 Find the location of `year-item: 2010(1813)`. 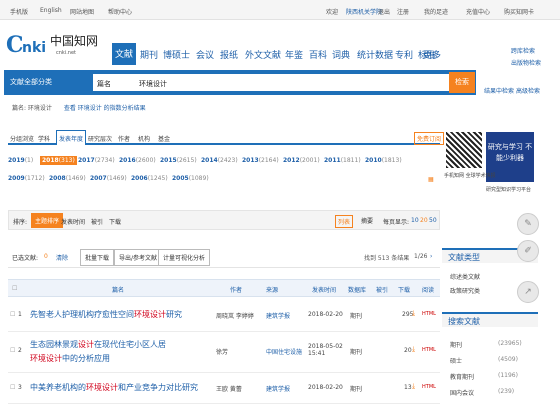

year-item: 2010(1813) is located at coordinates (383, 160).